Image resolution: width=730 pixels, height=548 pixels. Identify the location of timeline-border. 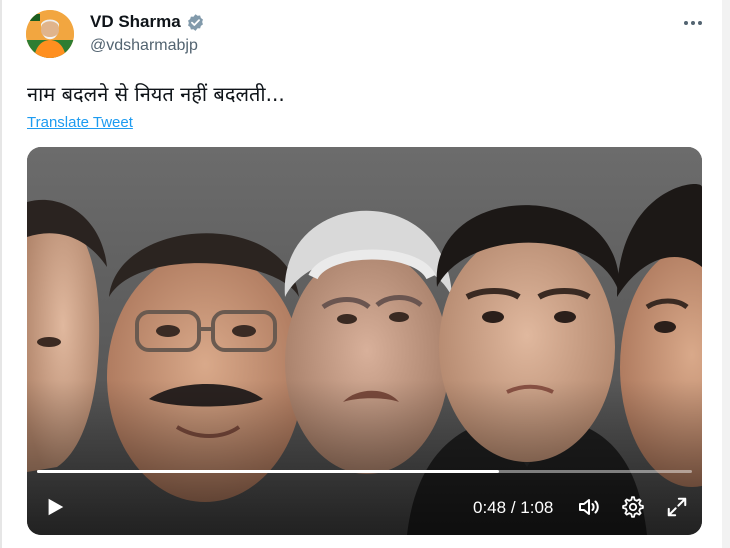
(1, 274).